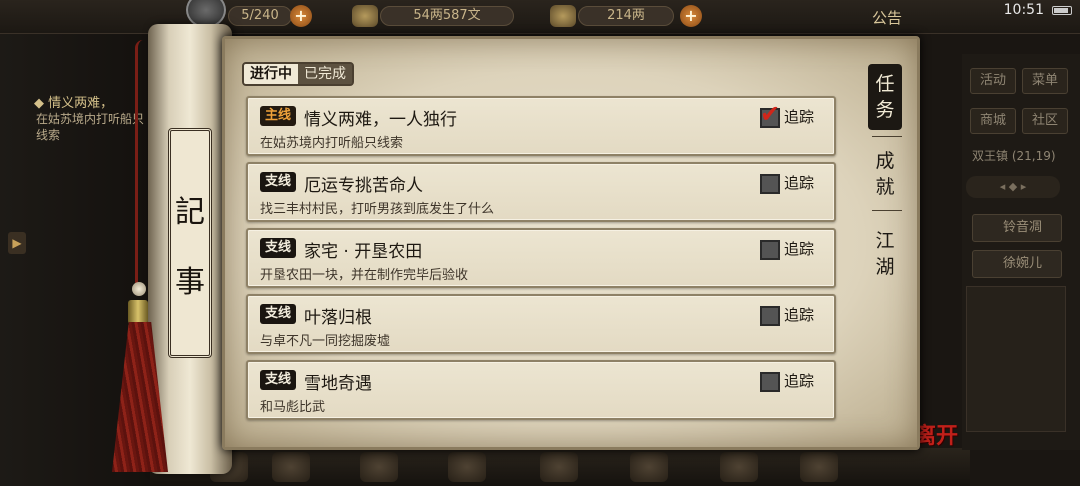  What do you see at coordinates (541, 192) in the screenshot?
I see `quest-card: 支线 厄运专挑苦命人 找三丰村村民，打听男孩到底发生了什么 追踪` at bounding box center [541, 192].